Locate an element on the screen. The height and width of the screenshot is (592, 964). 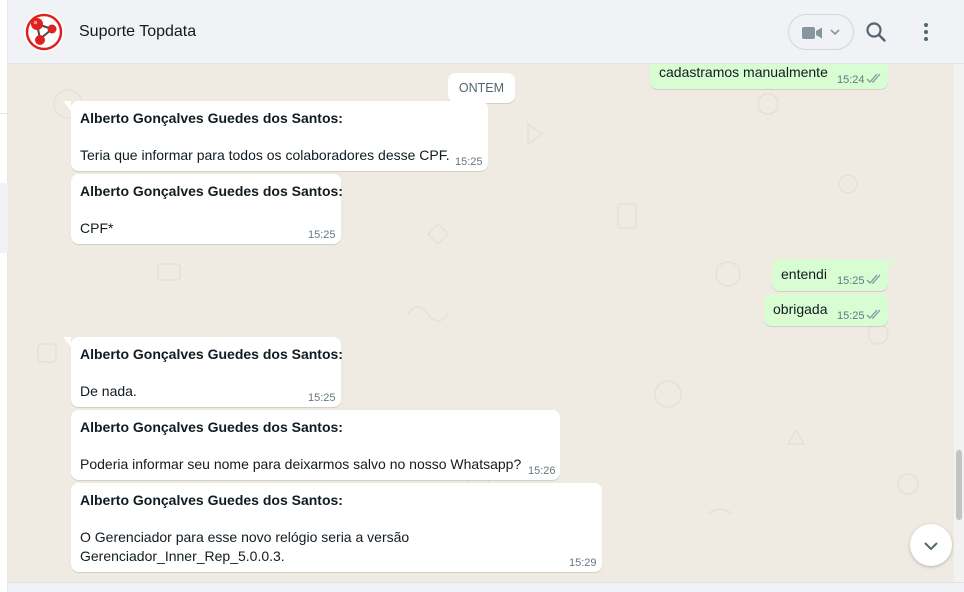
date-divider: ONTEM is located at coordinates (481, 88).